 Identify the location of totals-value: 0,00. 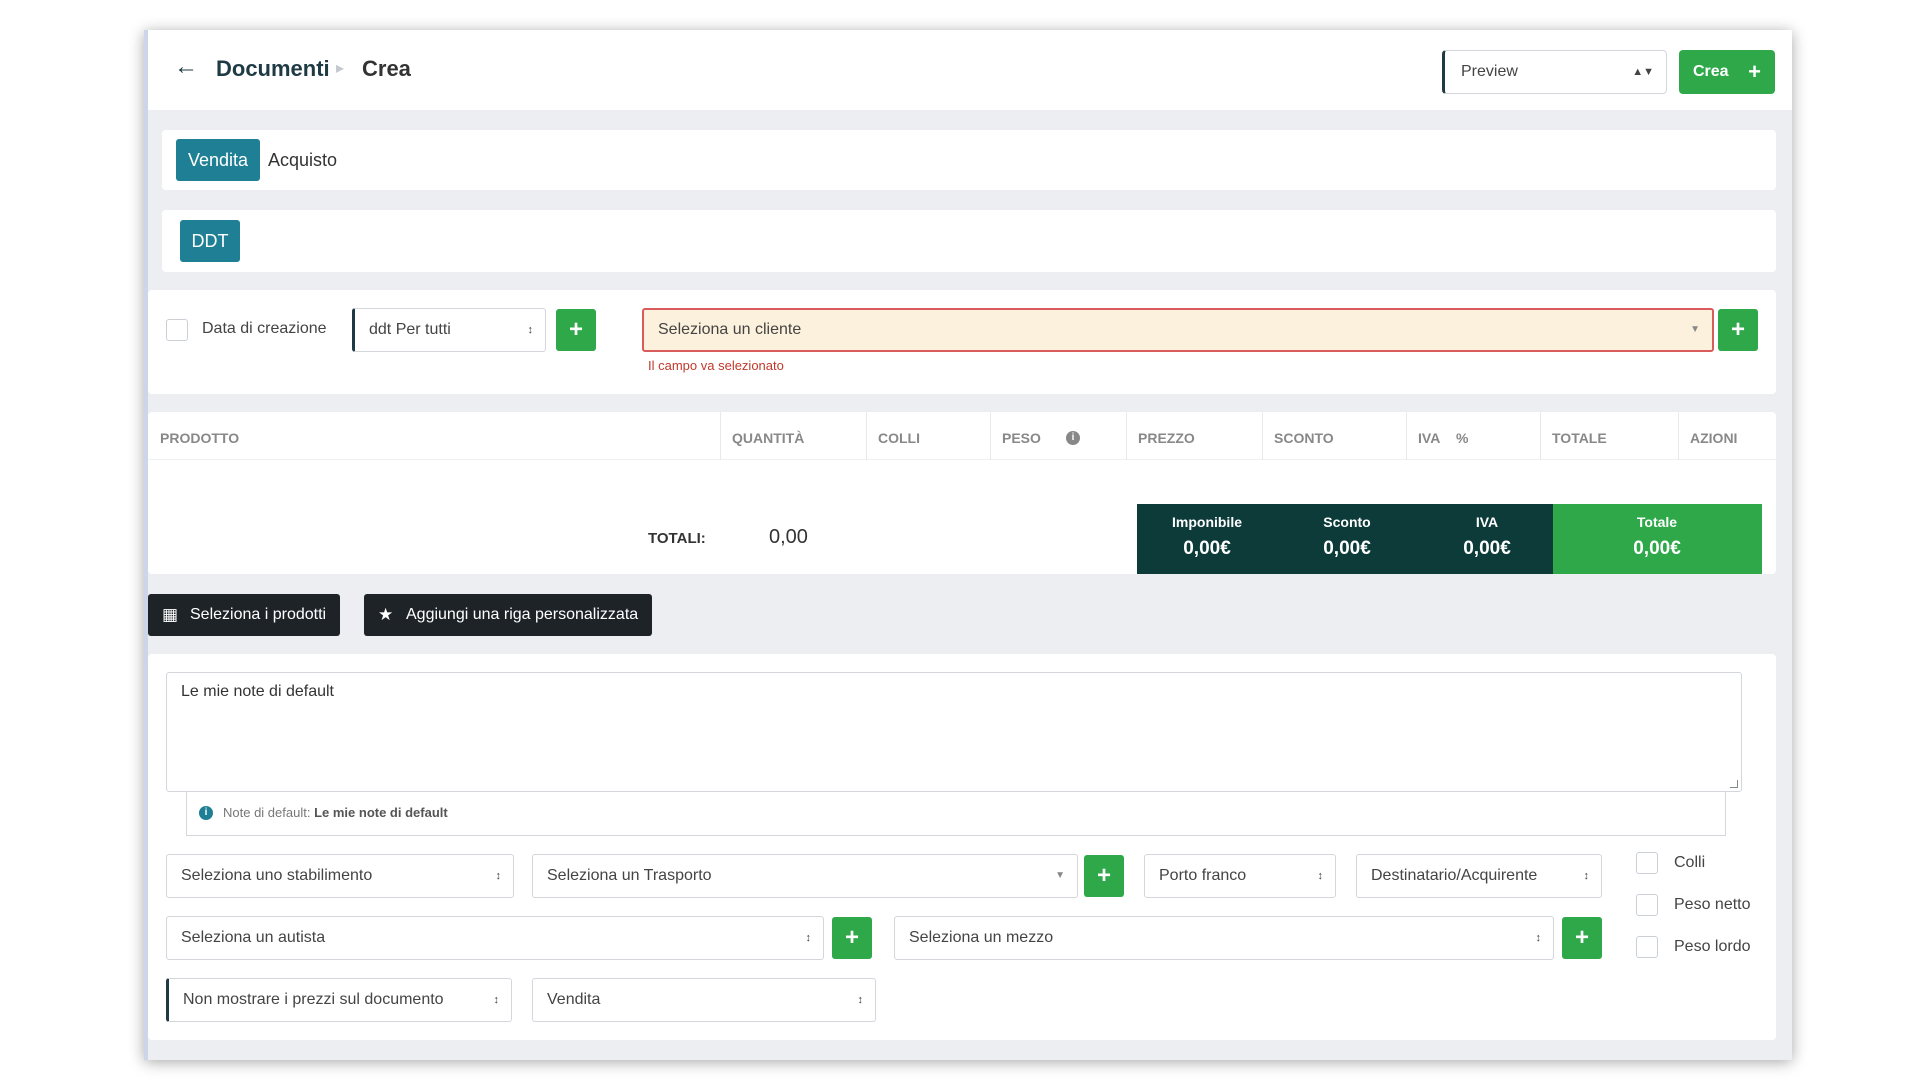
(788, 537).